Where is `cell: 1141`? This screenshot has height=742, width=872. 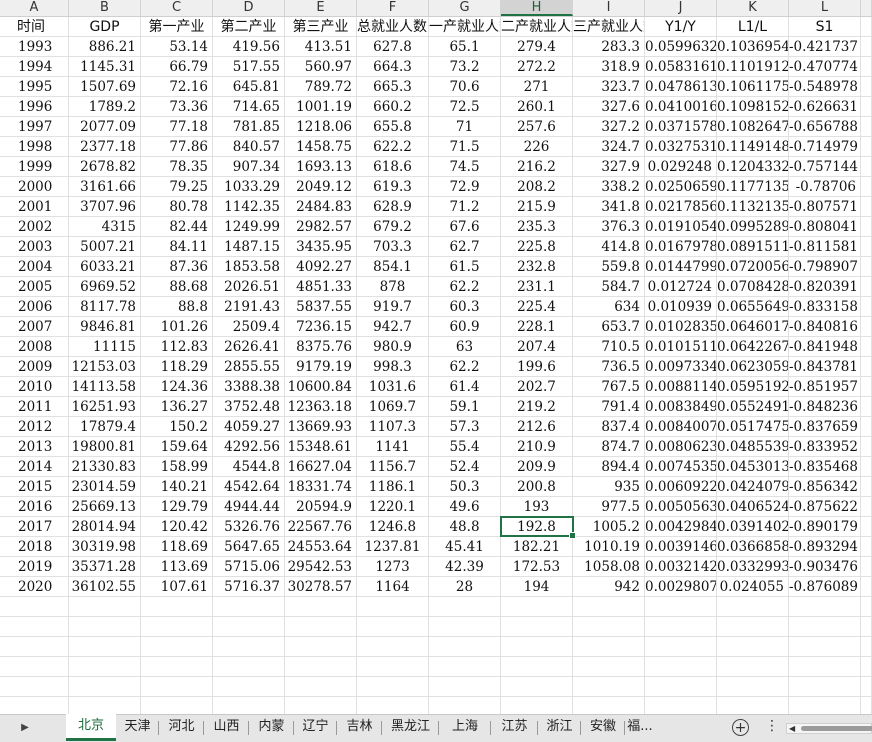
cell: 1141 is located at coordinates (393, 447).